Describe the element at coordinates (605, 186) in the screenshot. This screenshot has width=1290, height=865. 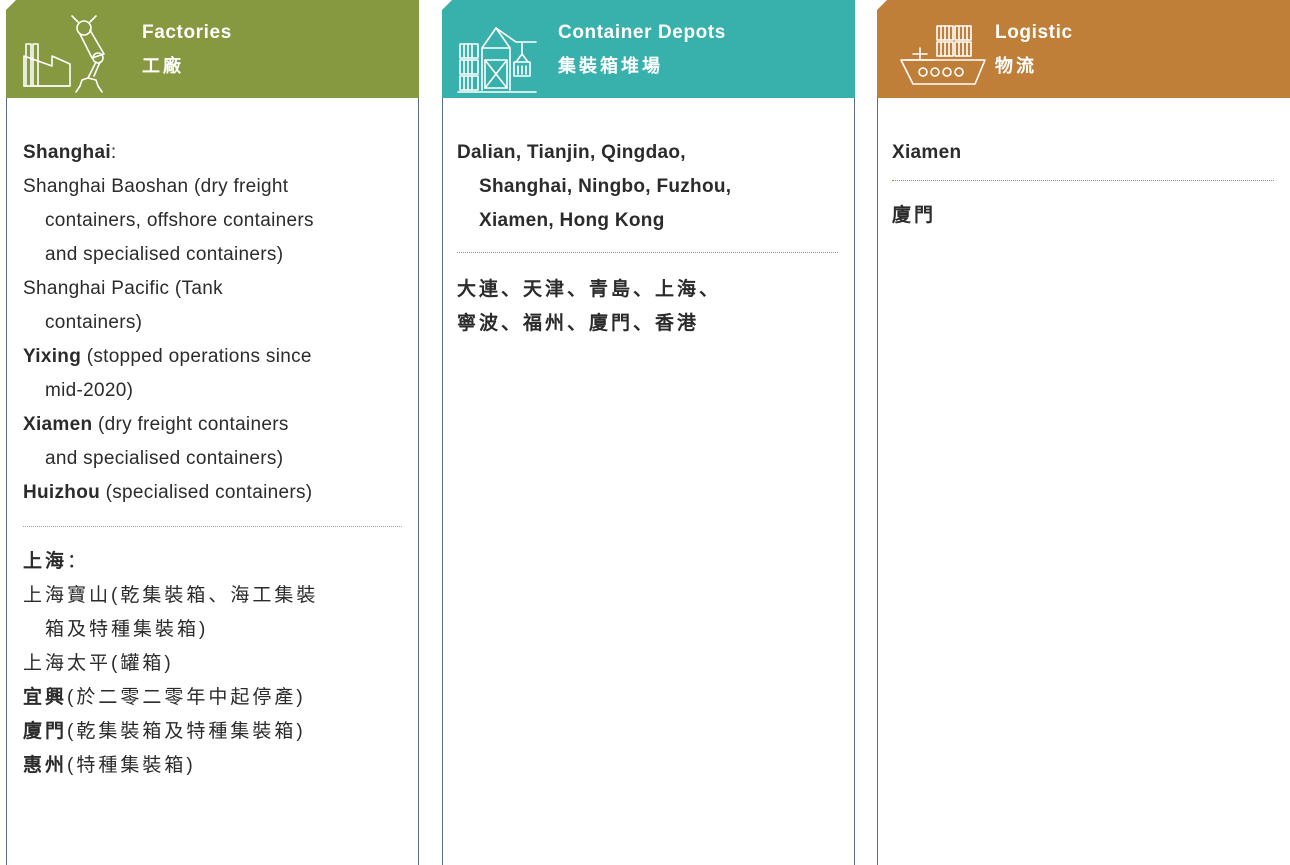
I see `depots-en-line-2: Shanghai, Ningbo, Fuzhou,` at that location.